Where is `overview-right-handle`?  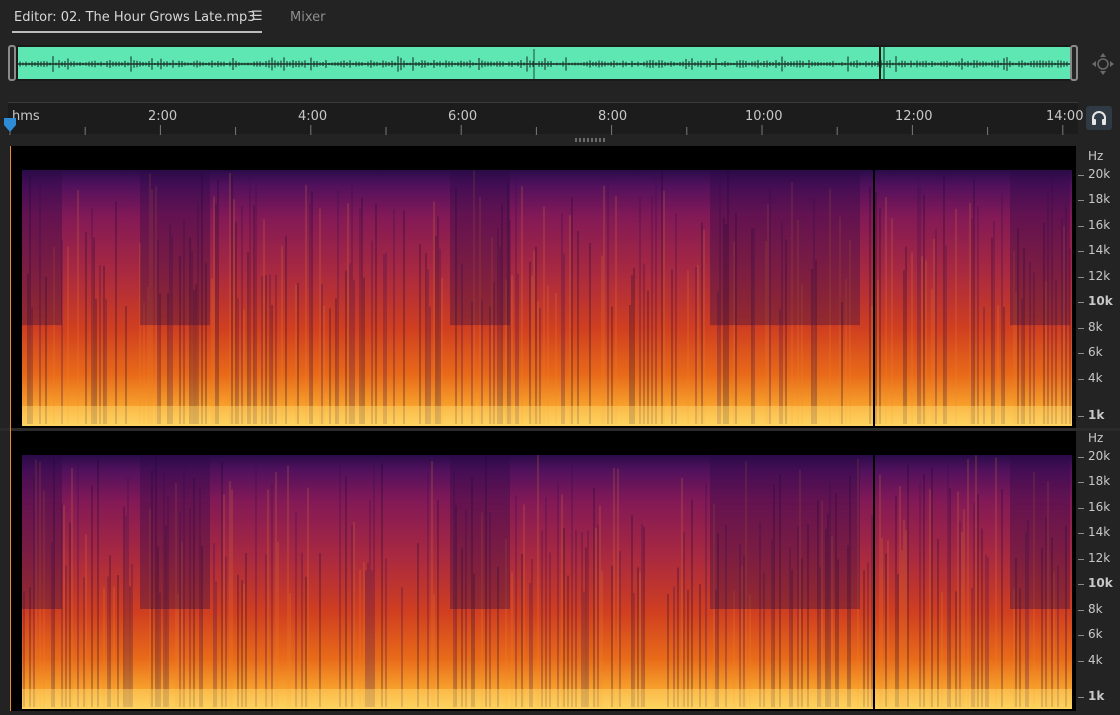 overview-right-handle is located at coordinates (1074, 63).